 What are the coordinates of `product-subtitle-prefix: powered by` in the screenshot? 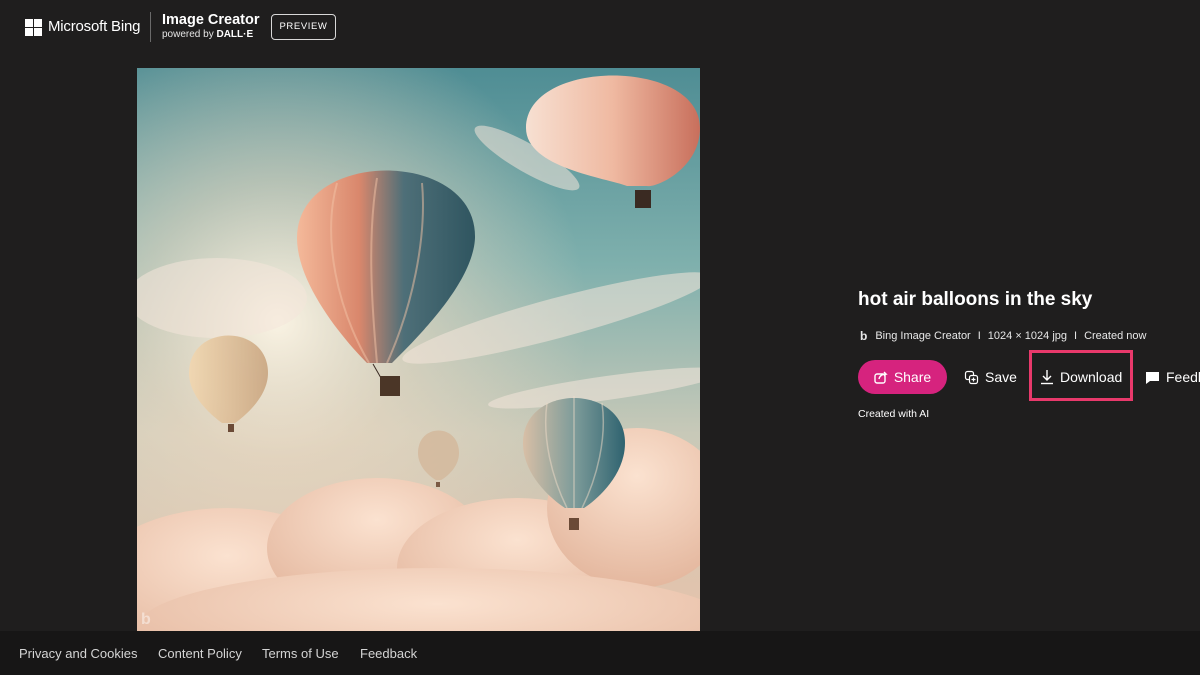 It's located at (189, 34).